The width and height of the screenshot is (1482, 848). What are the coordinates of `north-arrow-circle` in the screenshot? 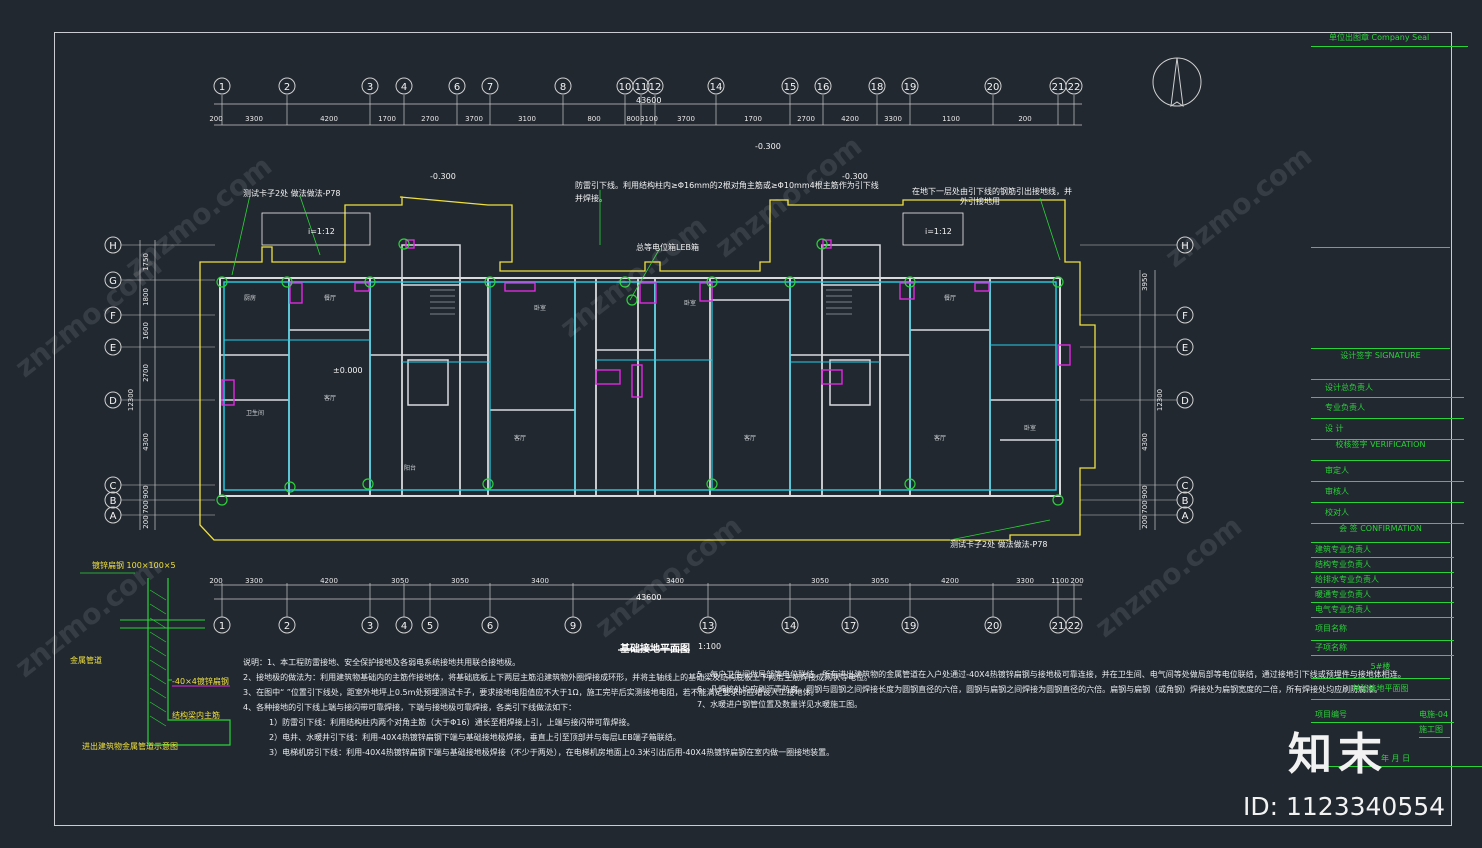 It's located at (1177, 82).